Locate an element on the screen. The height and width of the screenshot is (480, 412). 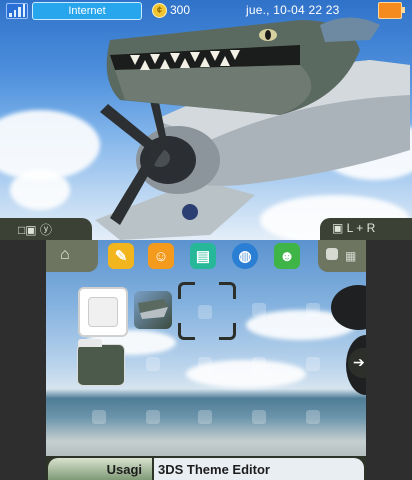
camera-lr-hint: ▣ L + R is located at coordinates (366, 229).